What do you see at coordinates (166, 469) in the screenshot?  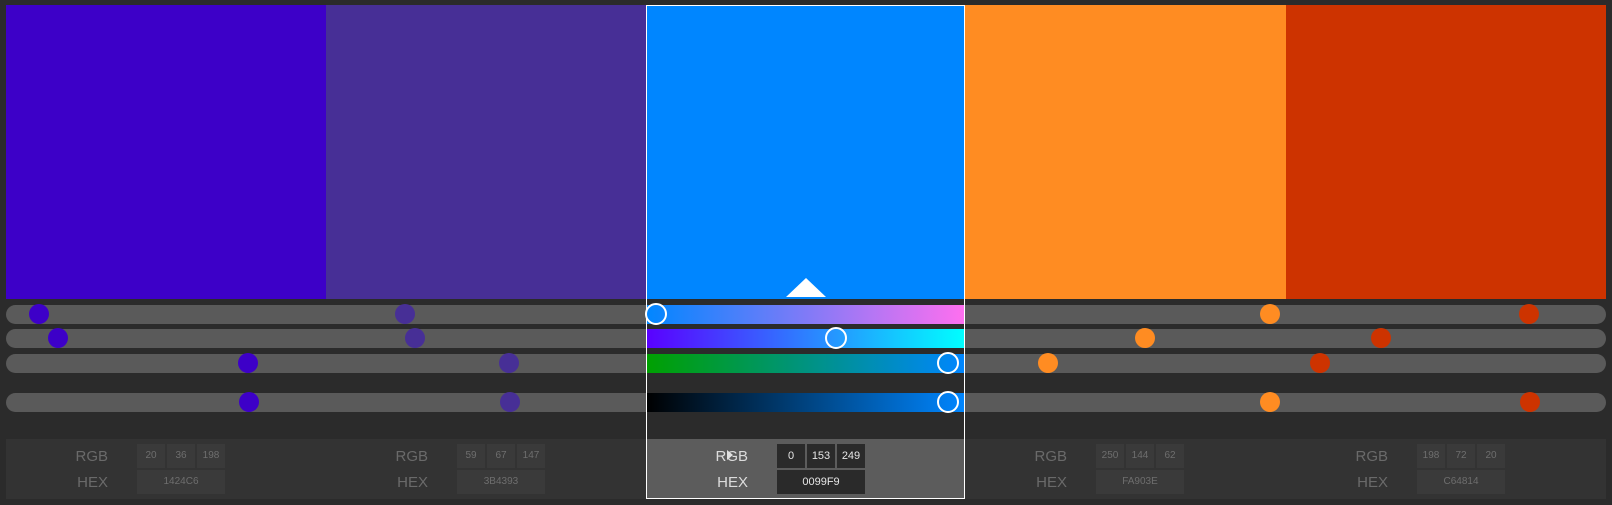 I see `color-value-panel-1: RGB HEX 20 36 198 1424C6` at bounding box center [166, 469].